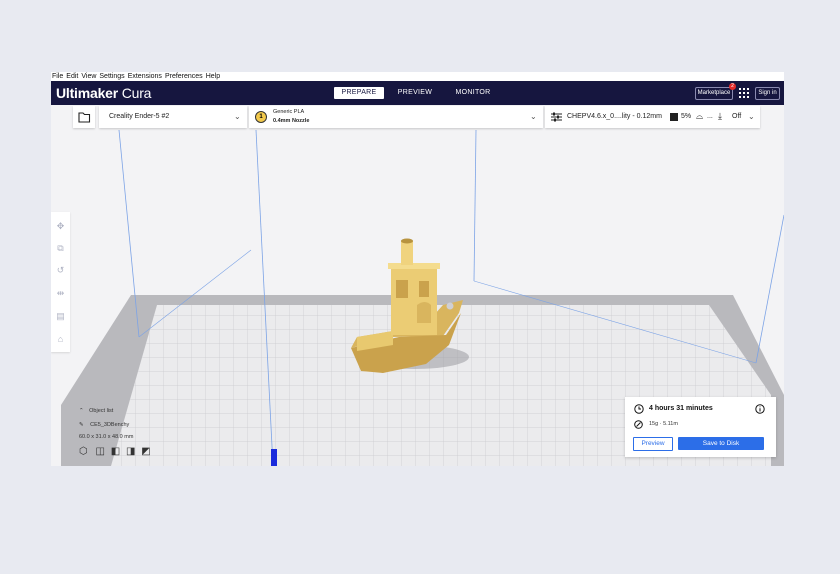 This screenshot has width=840, height=574. What do you see at coordinates (60, 248) in the screenshot?
I see `scale-icon: ⧉` at bounding box center [60, 248].